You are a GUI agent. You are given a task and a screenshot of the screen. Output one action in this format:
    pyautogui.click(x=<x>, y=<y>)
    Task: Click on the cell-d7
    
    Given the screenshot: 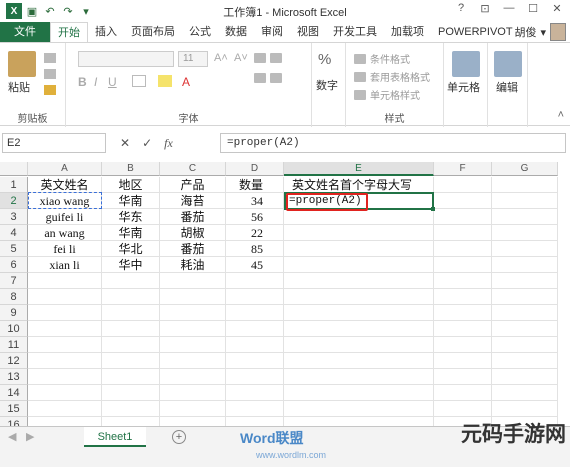 What is the action you would take?
    pyautogui.click(x=255, y=281)
    